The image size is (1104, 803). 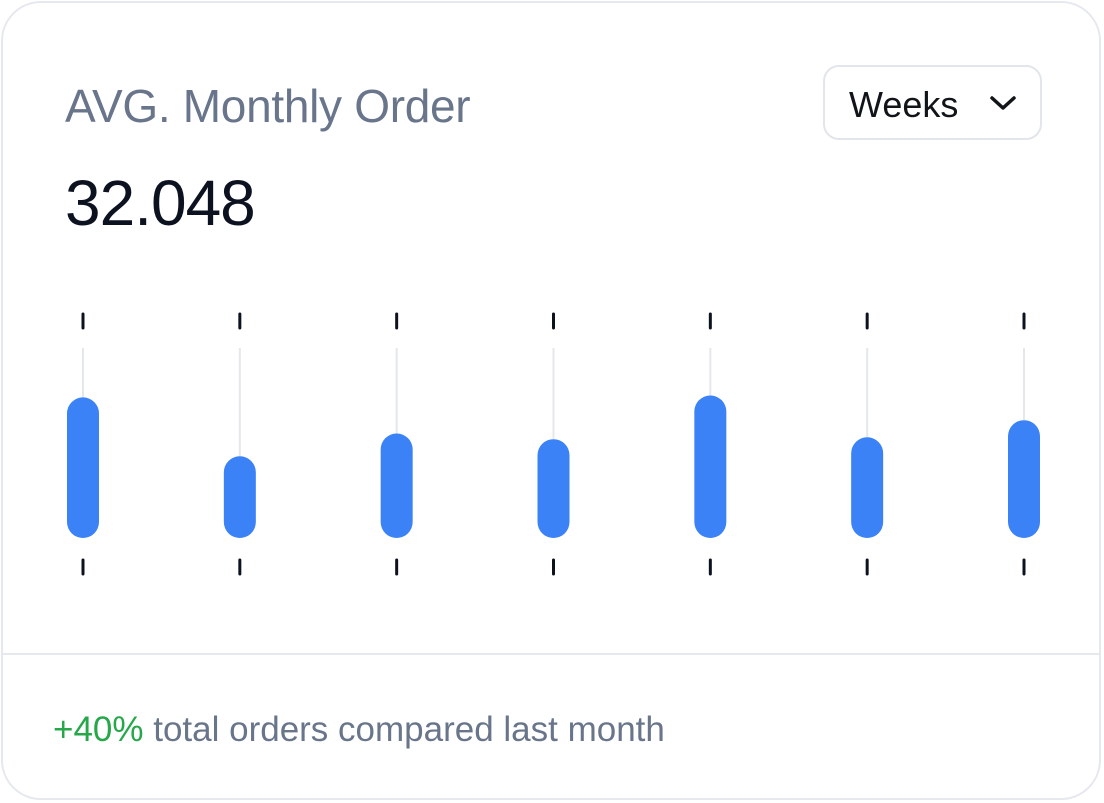 I want to click on footer-summary: +40% total orders compared last month, so click(x=359, y=730).